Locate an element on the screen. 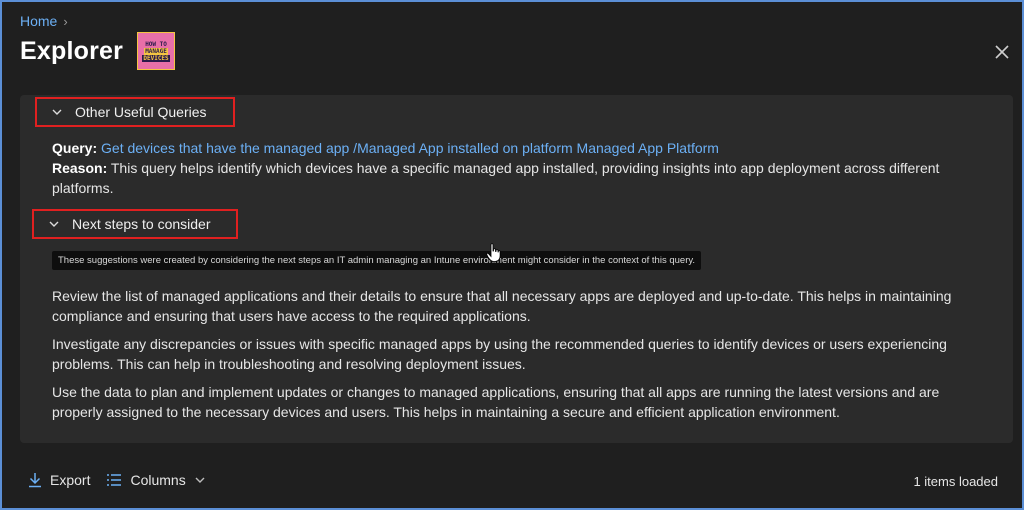 The image size is (1024, 510). close-icon is located at coordinates (1002, 52).